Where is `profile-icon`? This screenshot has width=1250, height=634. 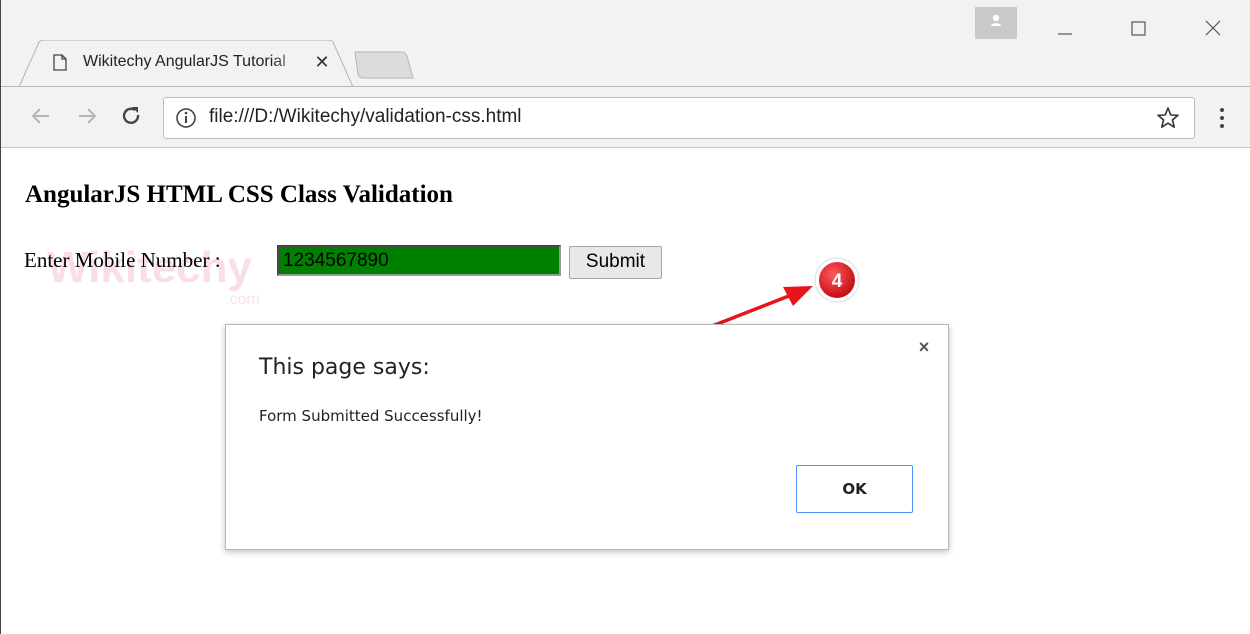 profile-icon is located at coordinates (996, 23).